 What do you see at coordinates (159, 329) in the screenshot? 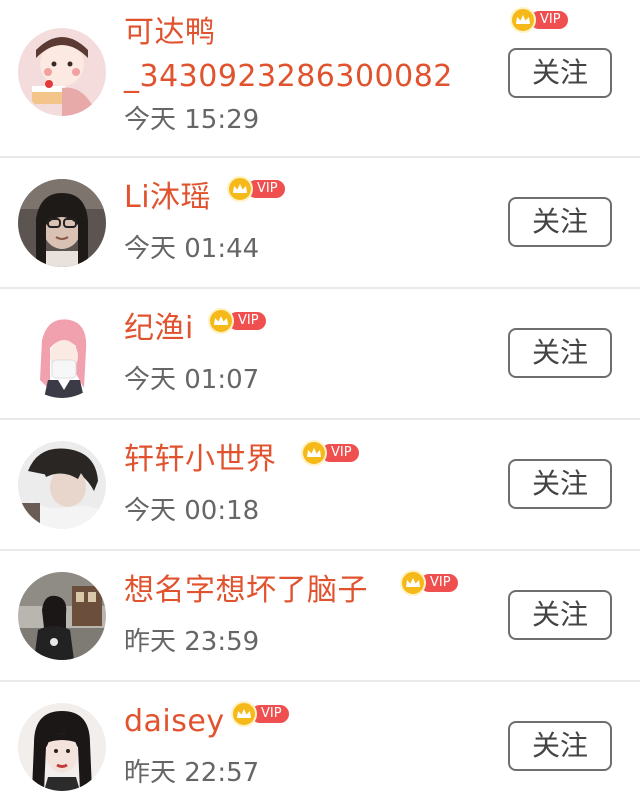
I see `user-name: 纪渔i` at bounding box center [159, 329].